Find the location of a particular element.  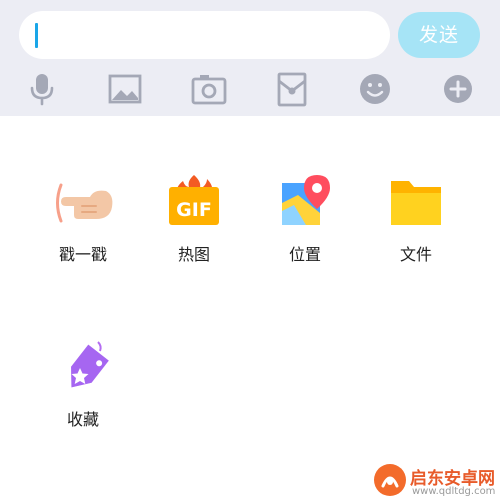

panel-item-file: 文件 is located at coordinates (416, 219).